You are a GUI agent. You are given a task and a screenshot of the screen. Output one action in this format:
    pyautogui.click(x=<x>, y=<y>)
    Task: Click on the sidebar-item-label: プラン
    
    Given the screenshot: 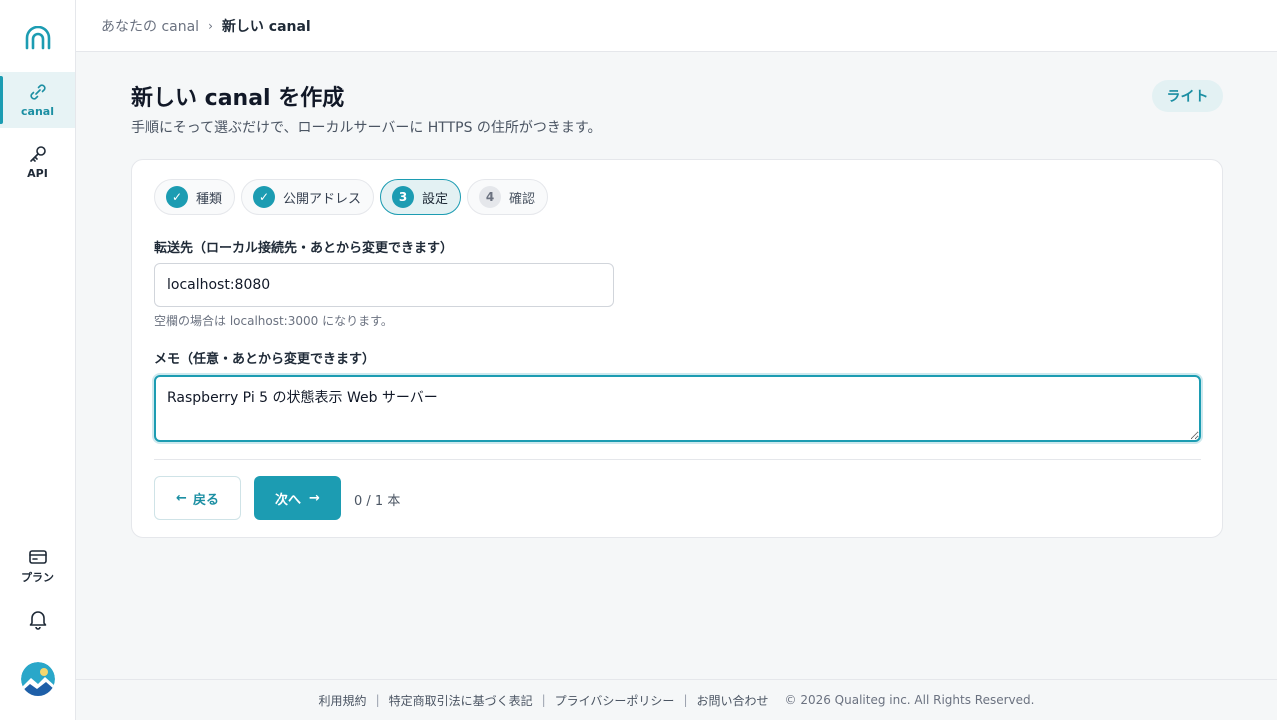 What is the action you would take?
    pyautogui.click(x=37, y=577)
    